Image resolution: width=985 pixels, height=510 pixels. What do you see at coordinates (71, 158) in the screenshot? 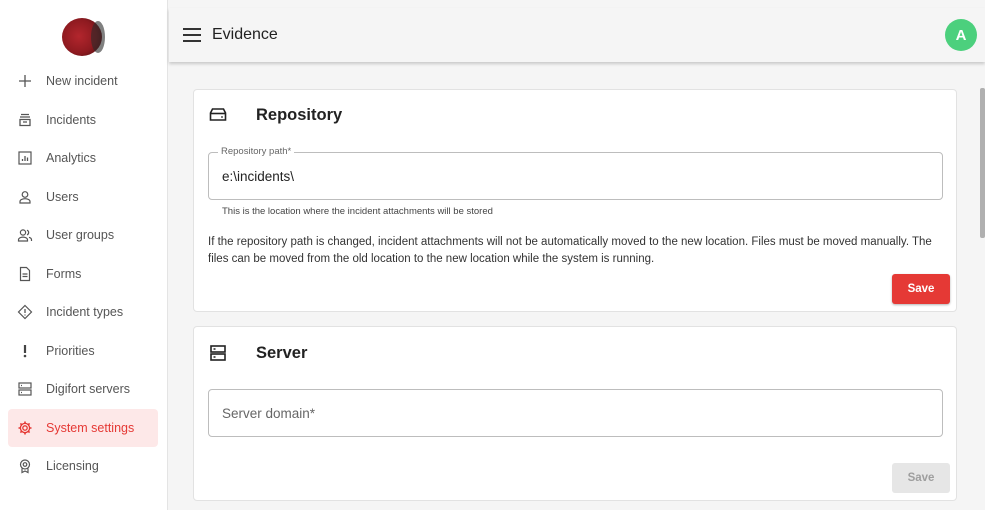
I see `sidebar-item-label: Analytics` at bounding box center [71, 158].